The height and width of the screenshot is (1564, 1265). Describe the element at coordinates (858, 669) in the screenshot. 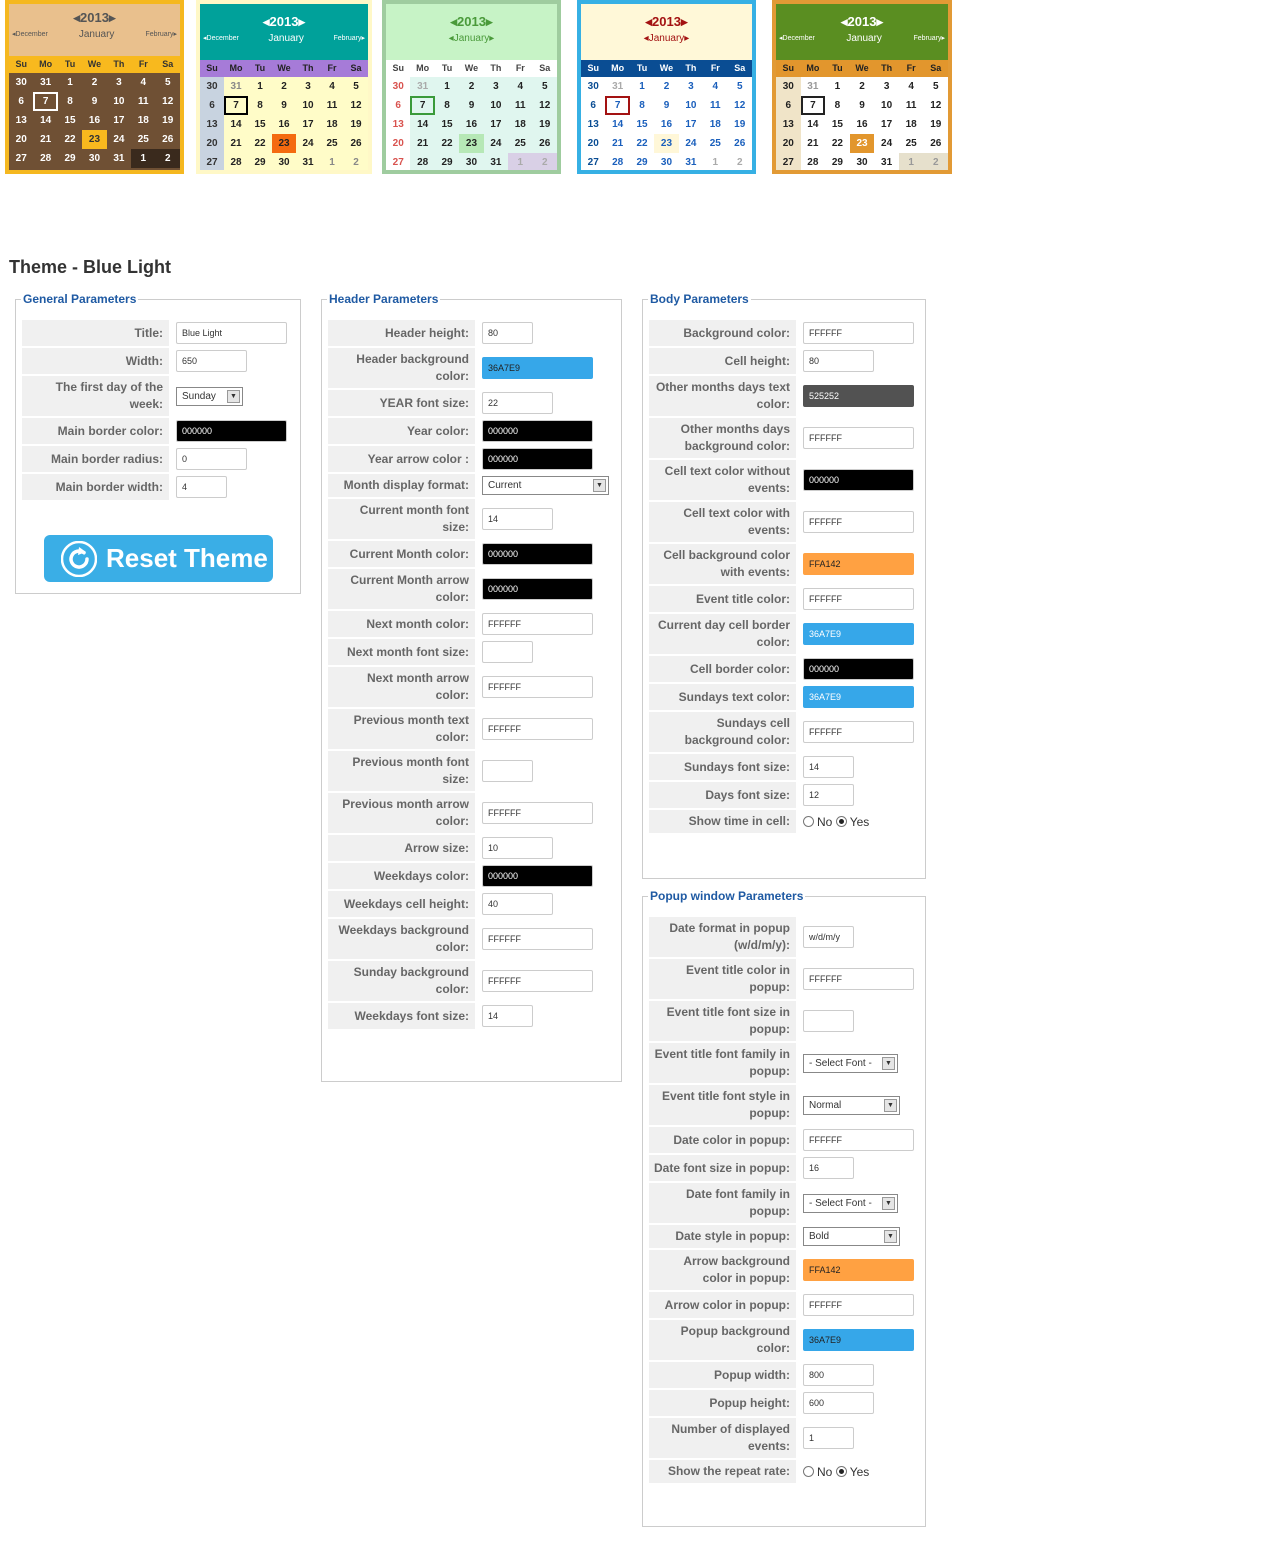

I see `cell-border-color-input: 000000` at that location.